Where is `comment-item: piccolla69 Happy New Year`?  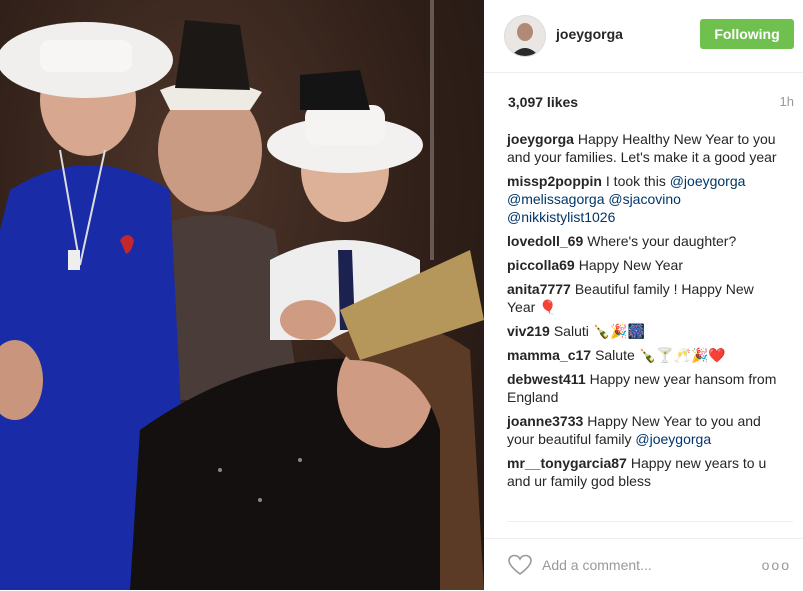 comment-item: piccolla69 Happy New Year is located at coordinates (643, 265).